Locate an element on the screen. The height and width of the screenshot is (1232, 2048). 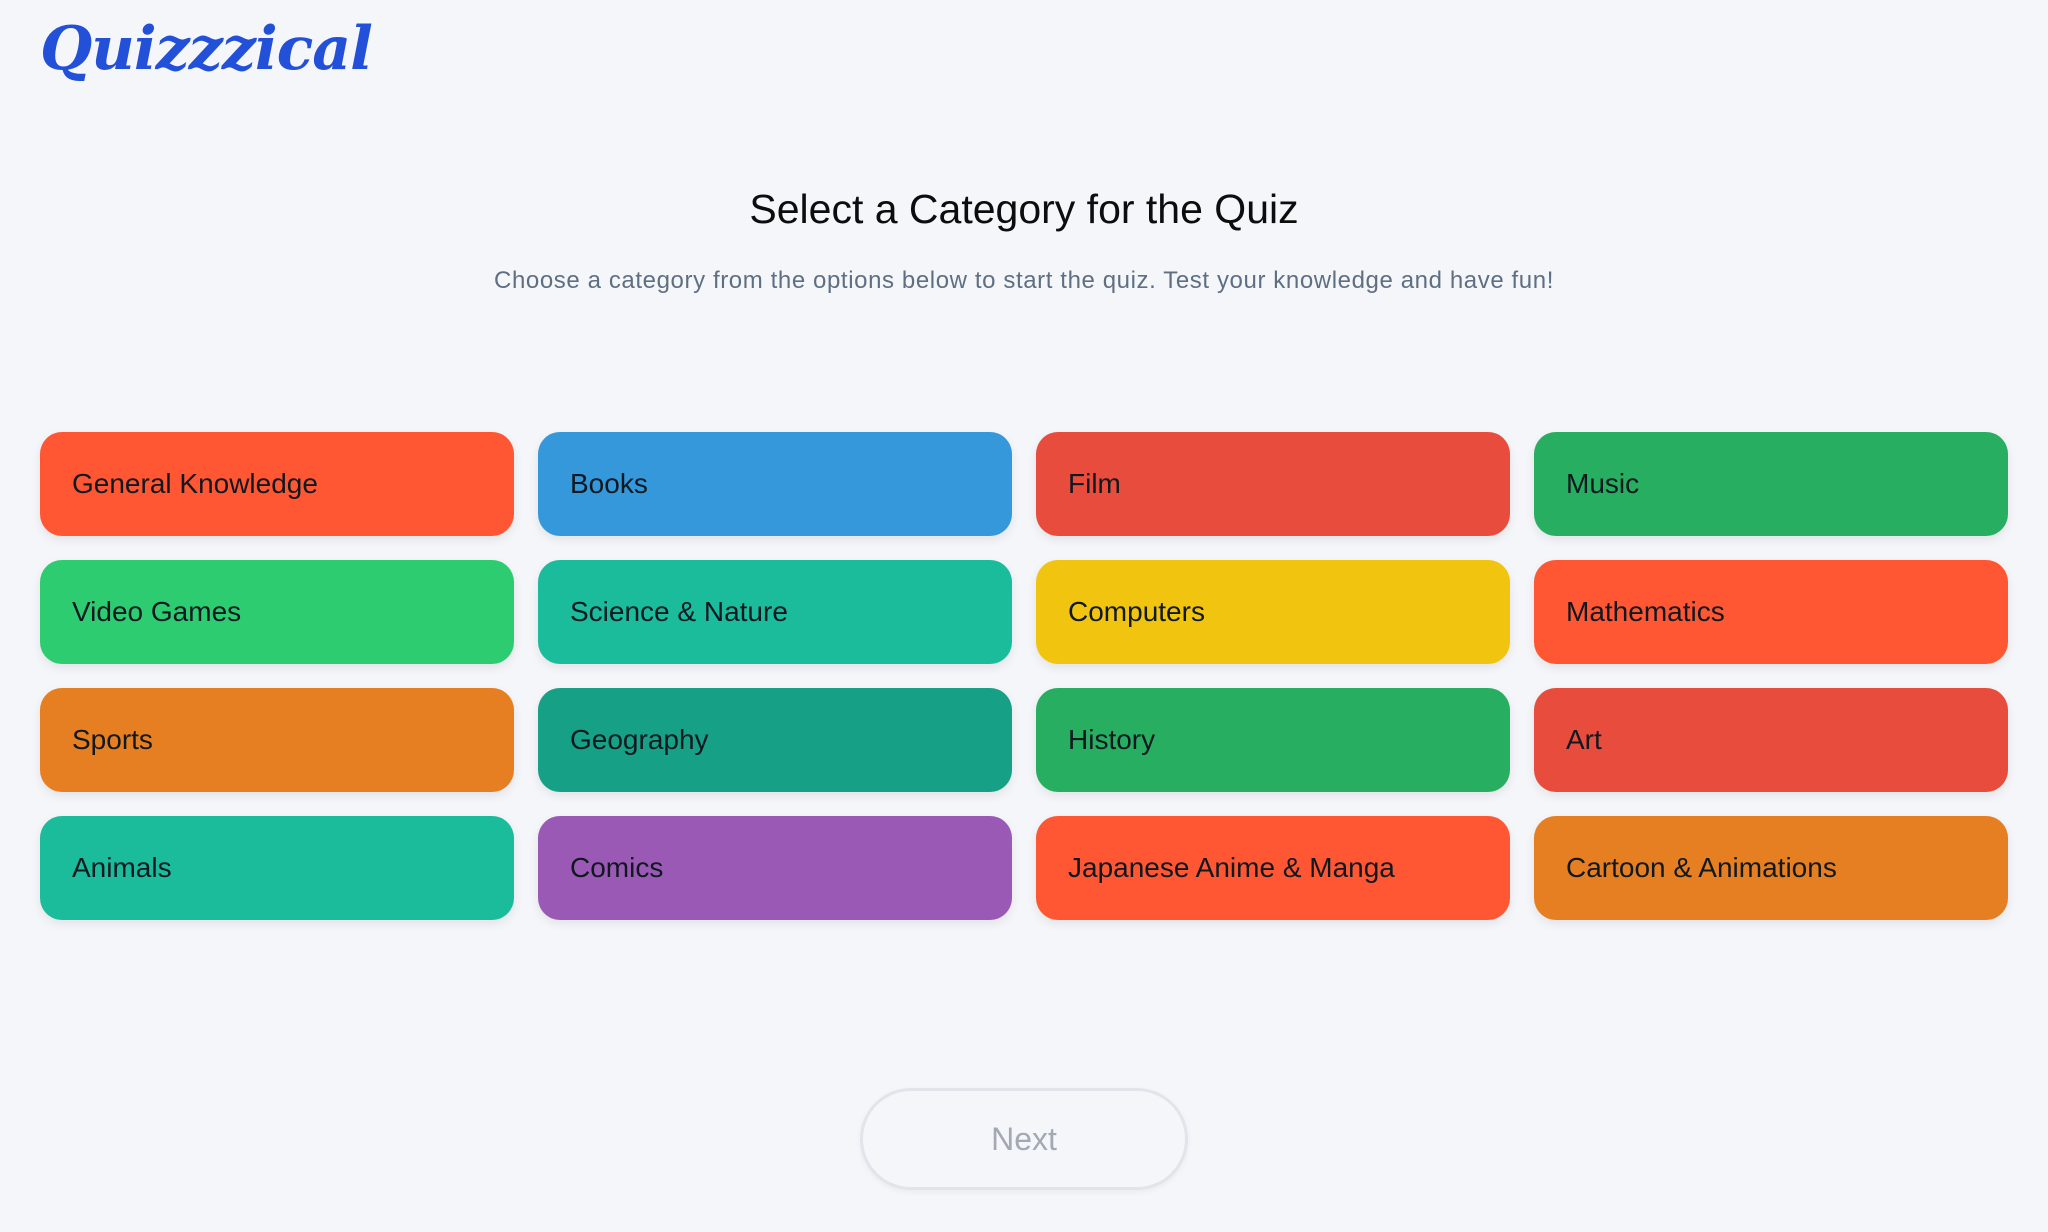
category-geography: Geography is located at coordinates (775, 740).